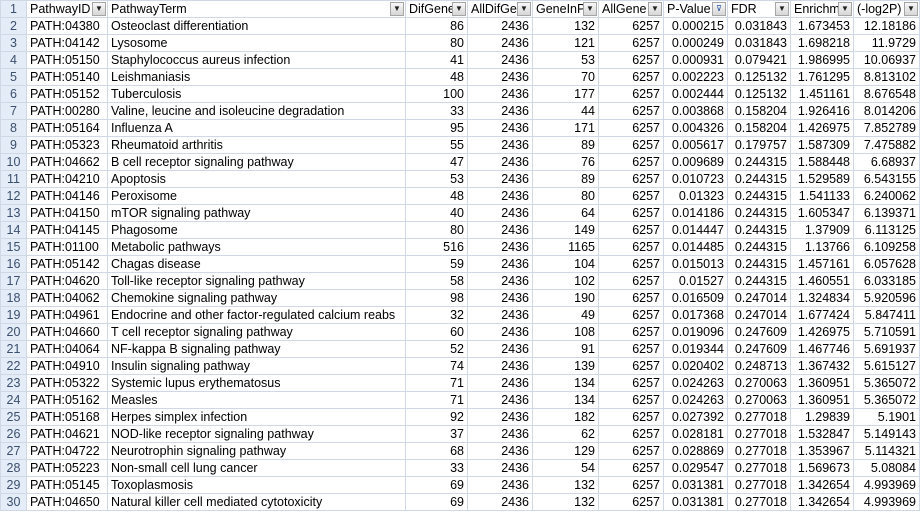 Image resolution: width=922 pixels, height=515 pixels. What do you see at coordinates (565, 230) in the screenshot?
I see `data-cell: 149` at bounding box center [565, 230].